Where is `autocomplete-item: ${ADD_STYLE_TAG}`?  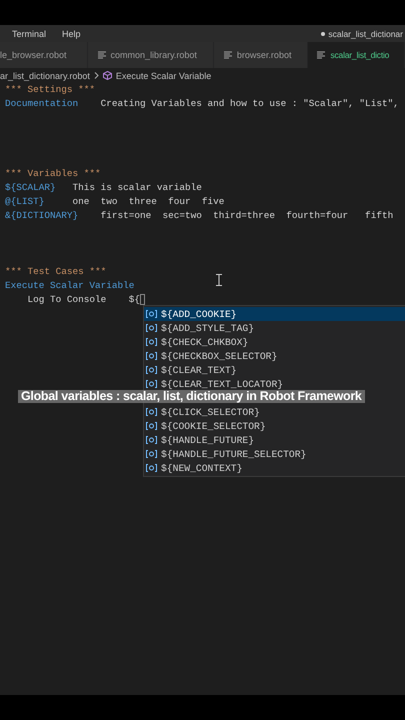
autocomplete-item: ${ADD_STYLE_TAG} is located at coordinates (274, 328).